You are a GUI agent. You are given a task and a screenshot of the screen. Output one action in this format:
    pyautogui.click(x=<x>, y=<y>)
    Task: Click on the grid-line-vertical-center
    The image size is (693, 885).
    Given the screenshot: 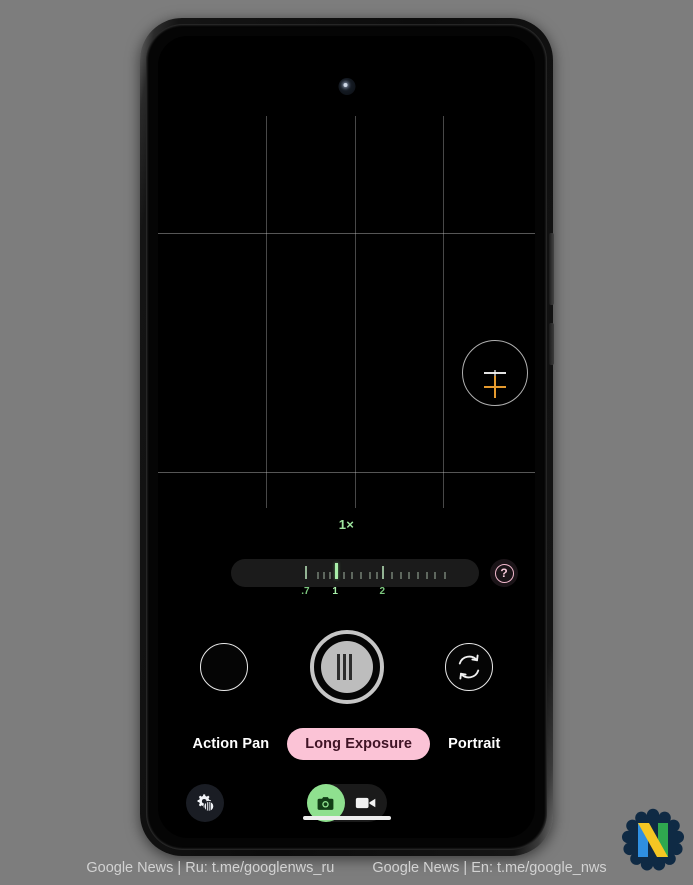 What is the action you would take?
    pyautogui.click(x=355, y=312)
    